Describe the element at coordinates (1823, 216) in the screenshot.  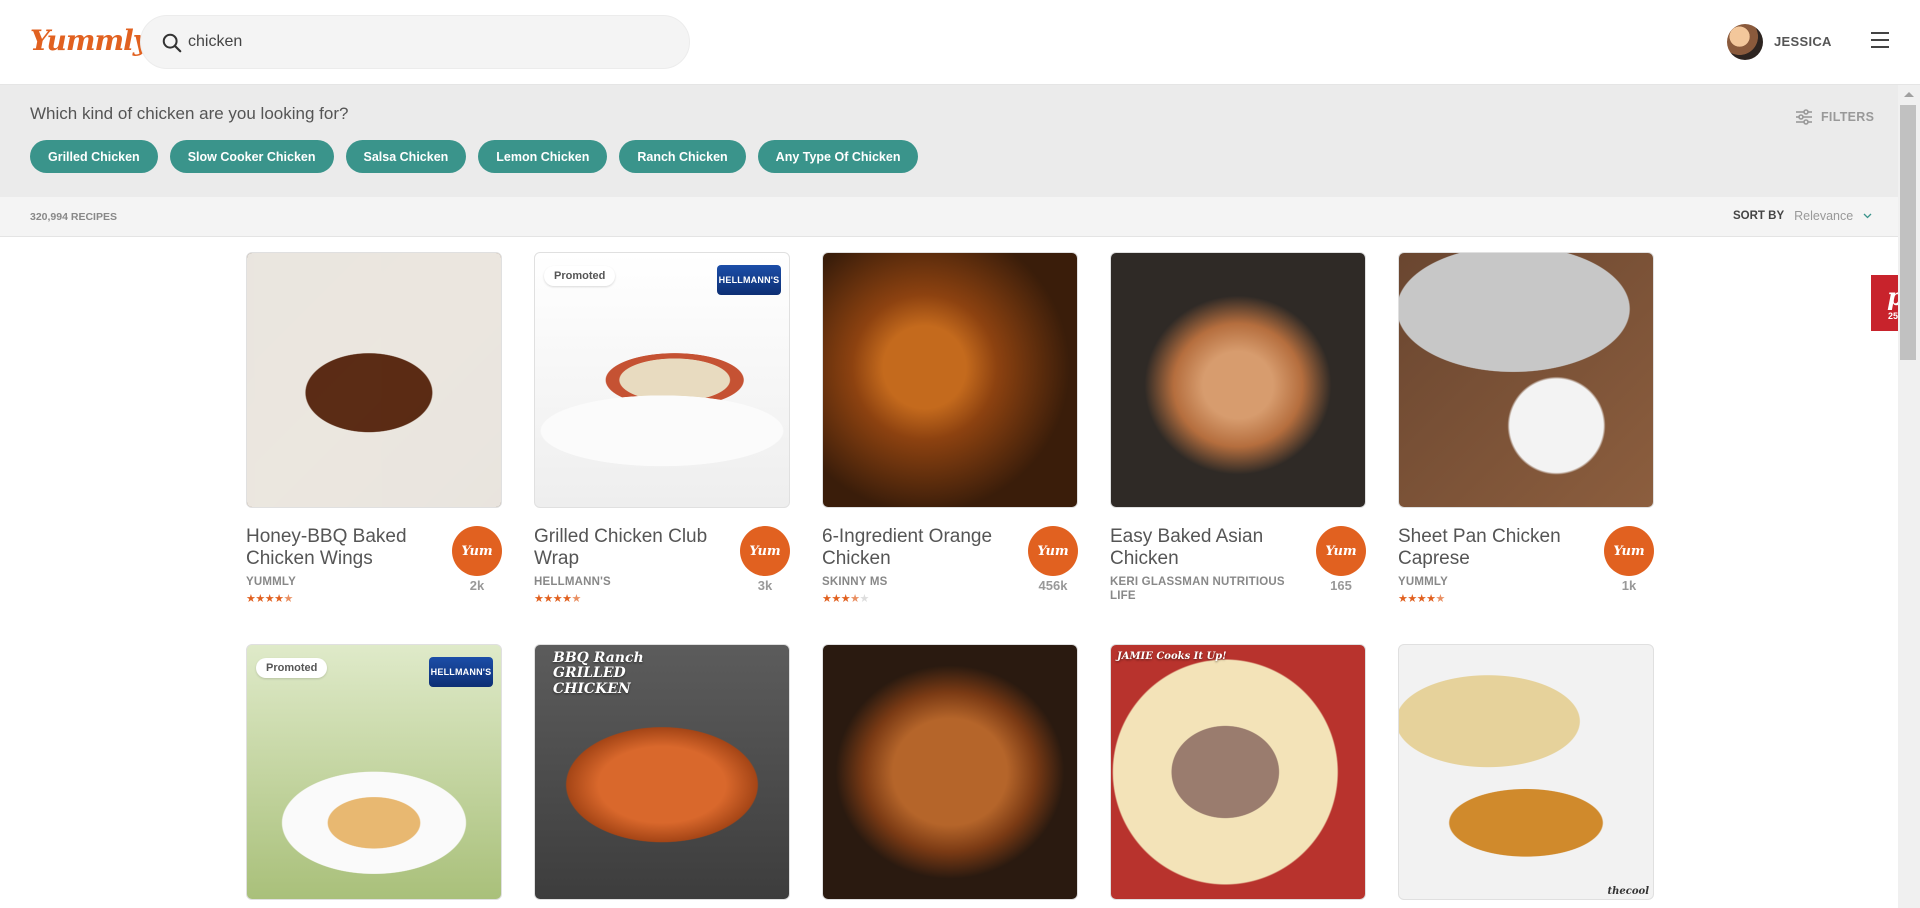
I see `sort-value: Relevance` at that location.